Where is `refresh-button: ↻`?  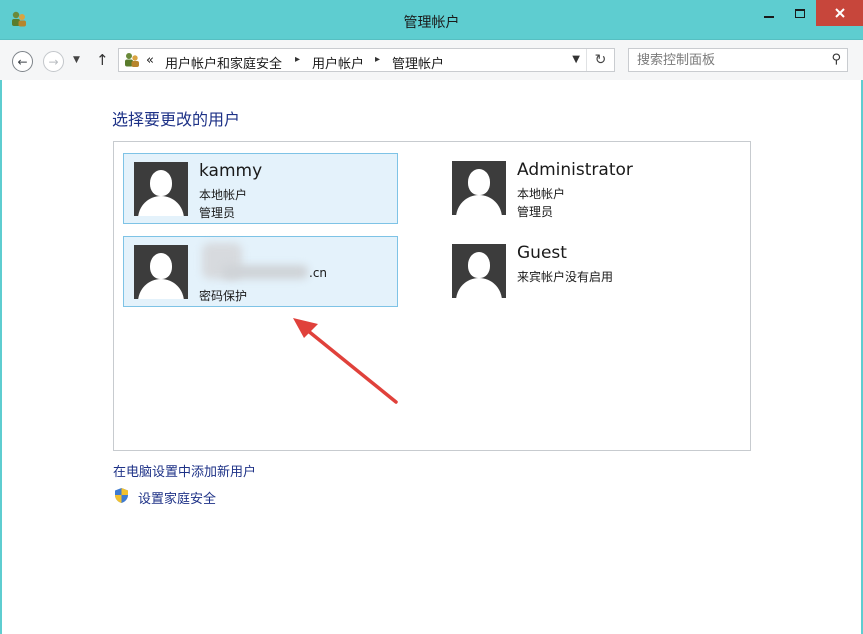
refresh-button: ↻ is located at coordinates (600, 60).